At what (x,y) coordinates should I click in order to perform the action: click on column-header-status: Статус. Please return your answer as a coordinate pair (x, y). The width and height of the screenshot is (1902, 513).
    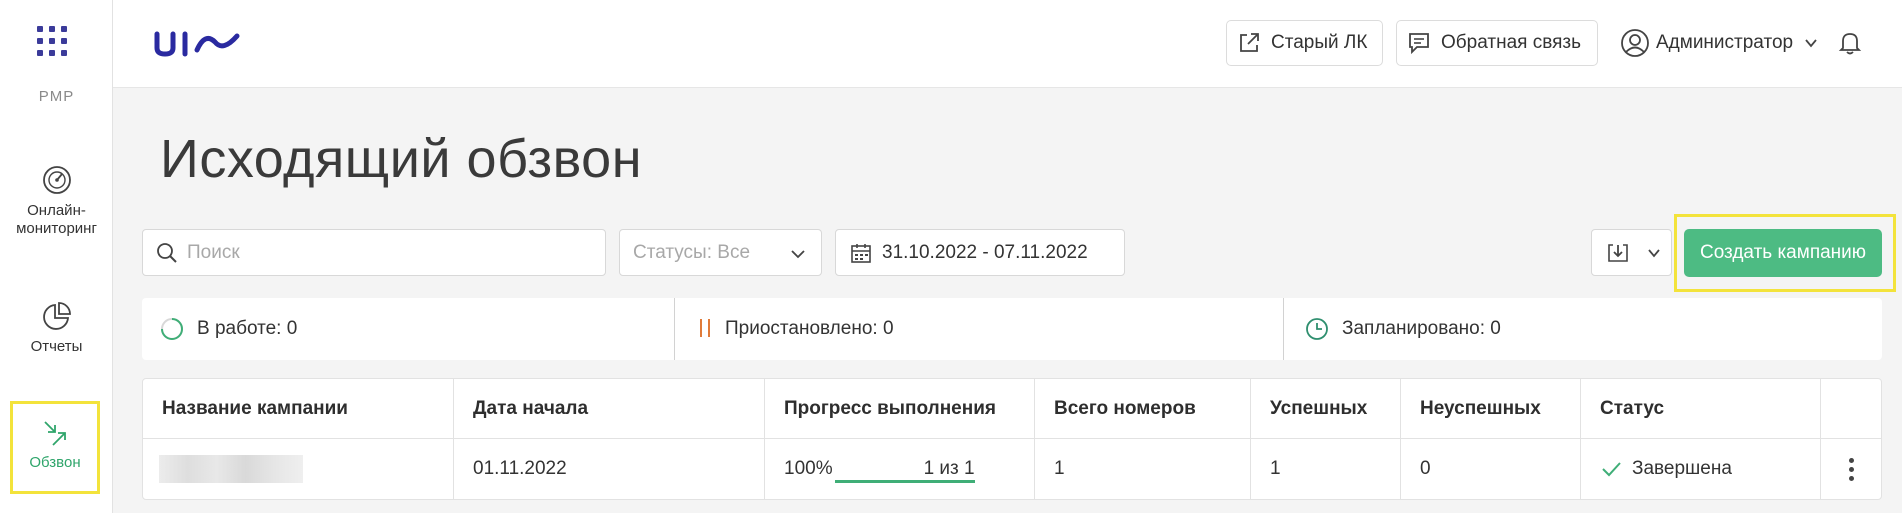
    Looking at the image, I should click on (1701, 408).